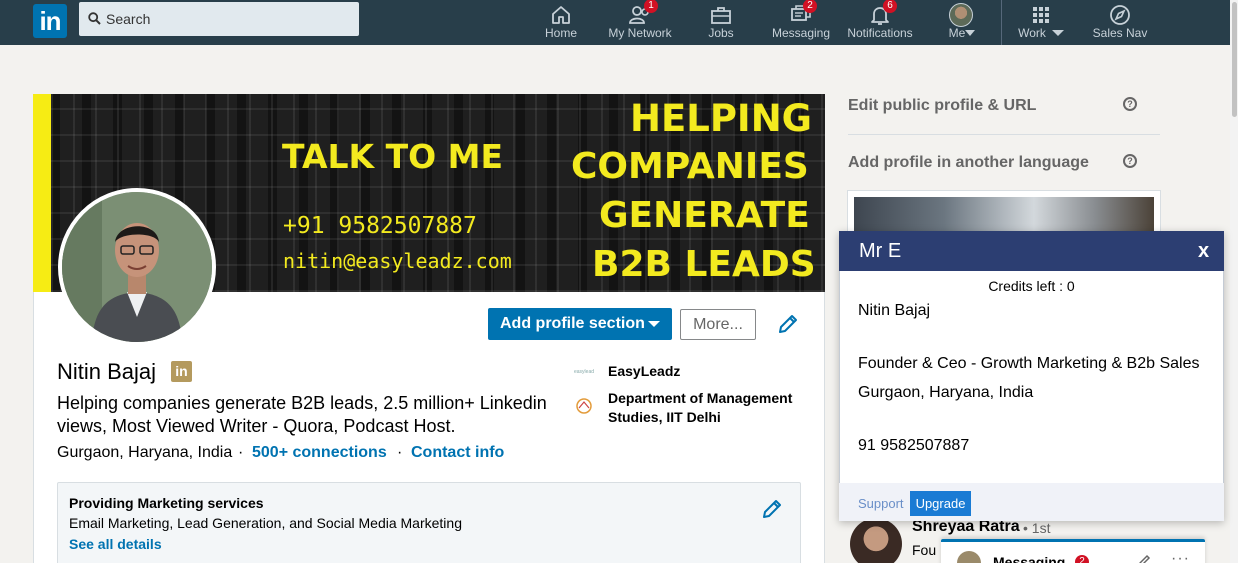  I want to click on nav-work: Work, so click(1041, 22).